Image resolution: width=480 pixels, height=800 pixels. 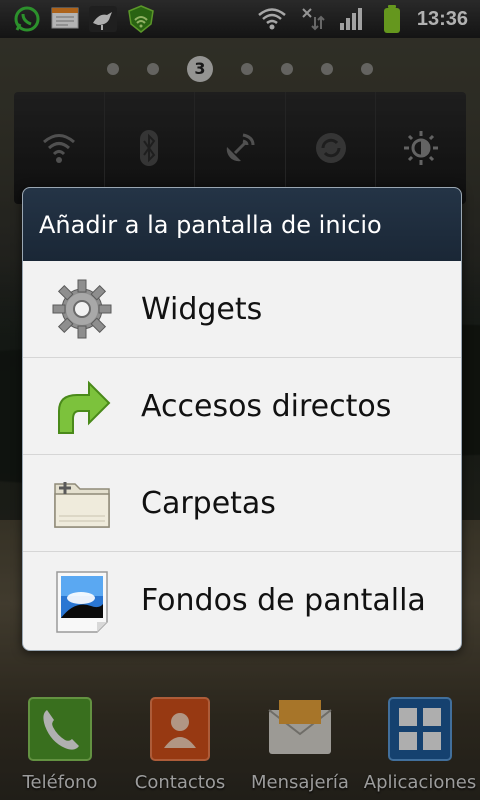 I want to click on folder-icon, so click(x=82, y=503).